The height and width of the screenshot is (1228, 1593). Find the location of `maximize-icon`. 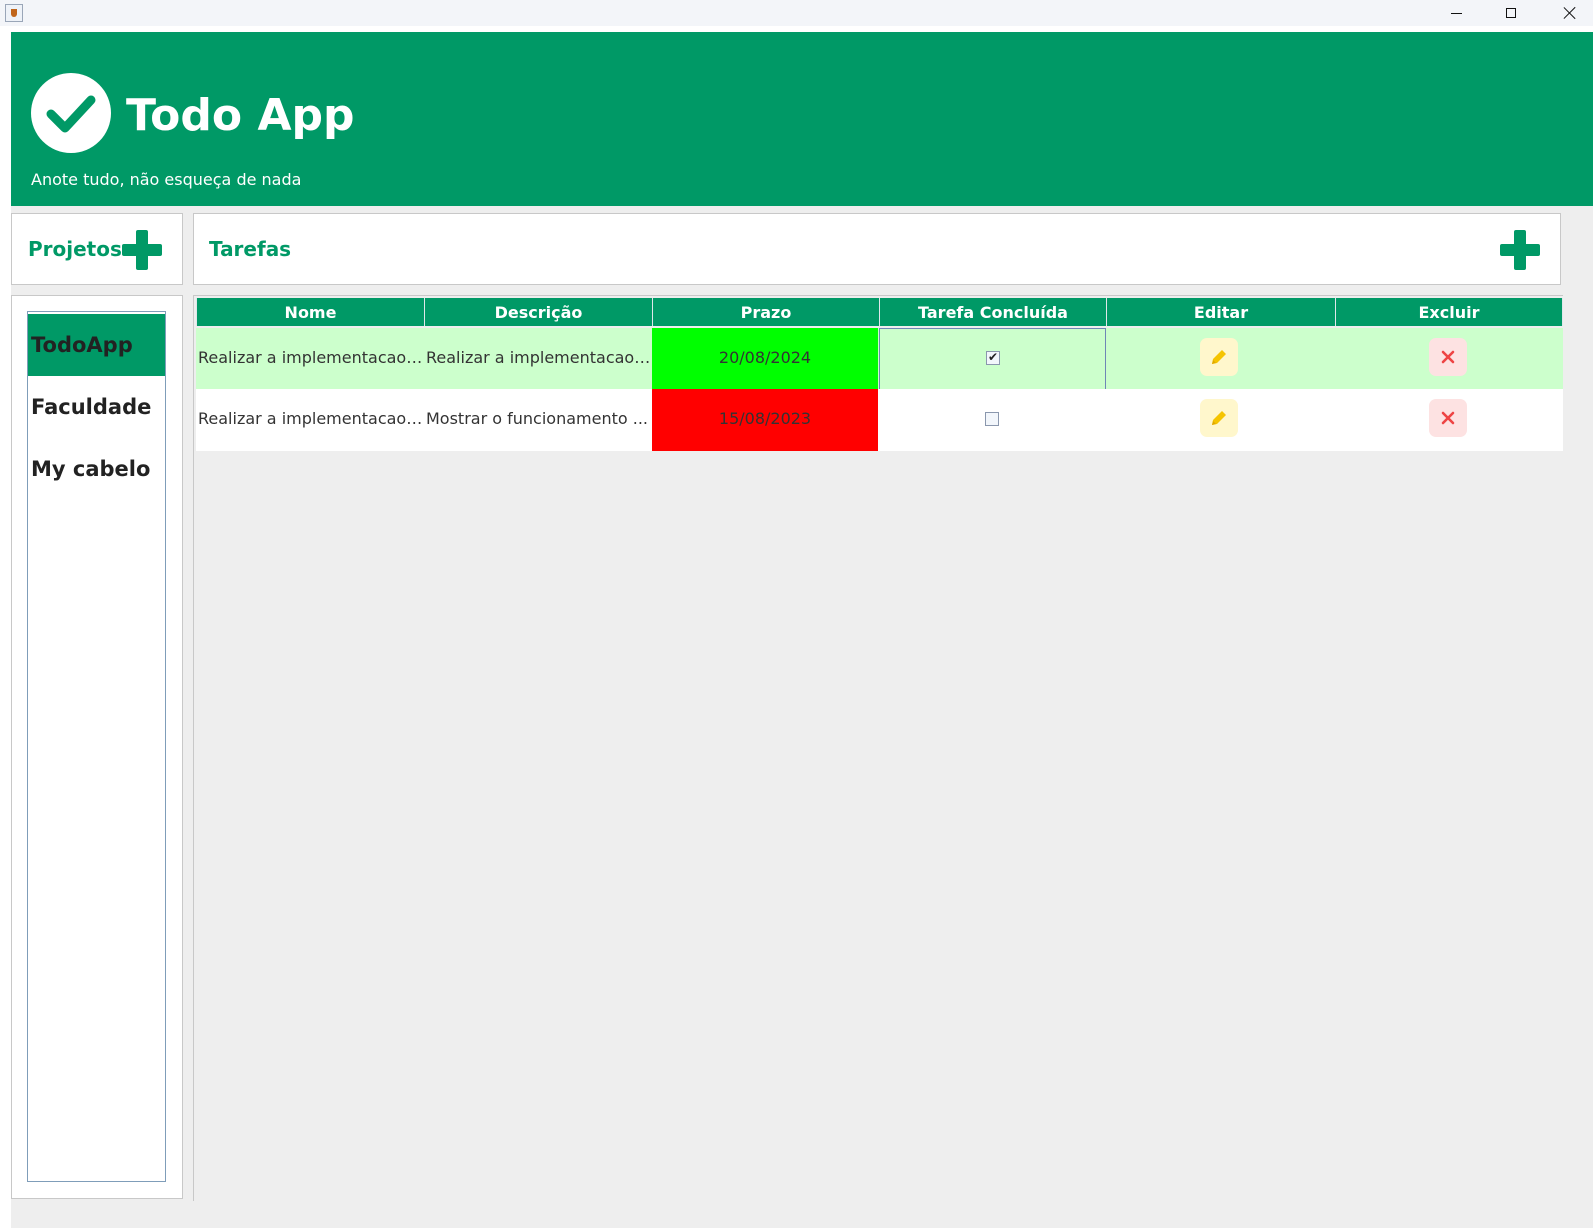

maximize-icon is located at coordinates (1511, 13).